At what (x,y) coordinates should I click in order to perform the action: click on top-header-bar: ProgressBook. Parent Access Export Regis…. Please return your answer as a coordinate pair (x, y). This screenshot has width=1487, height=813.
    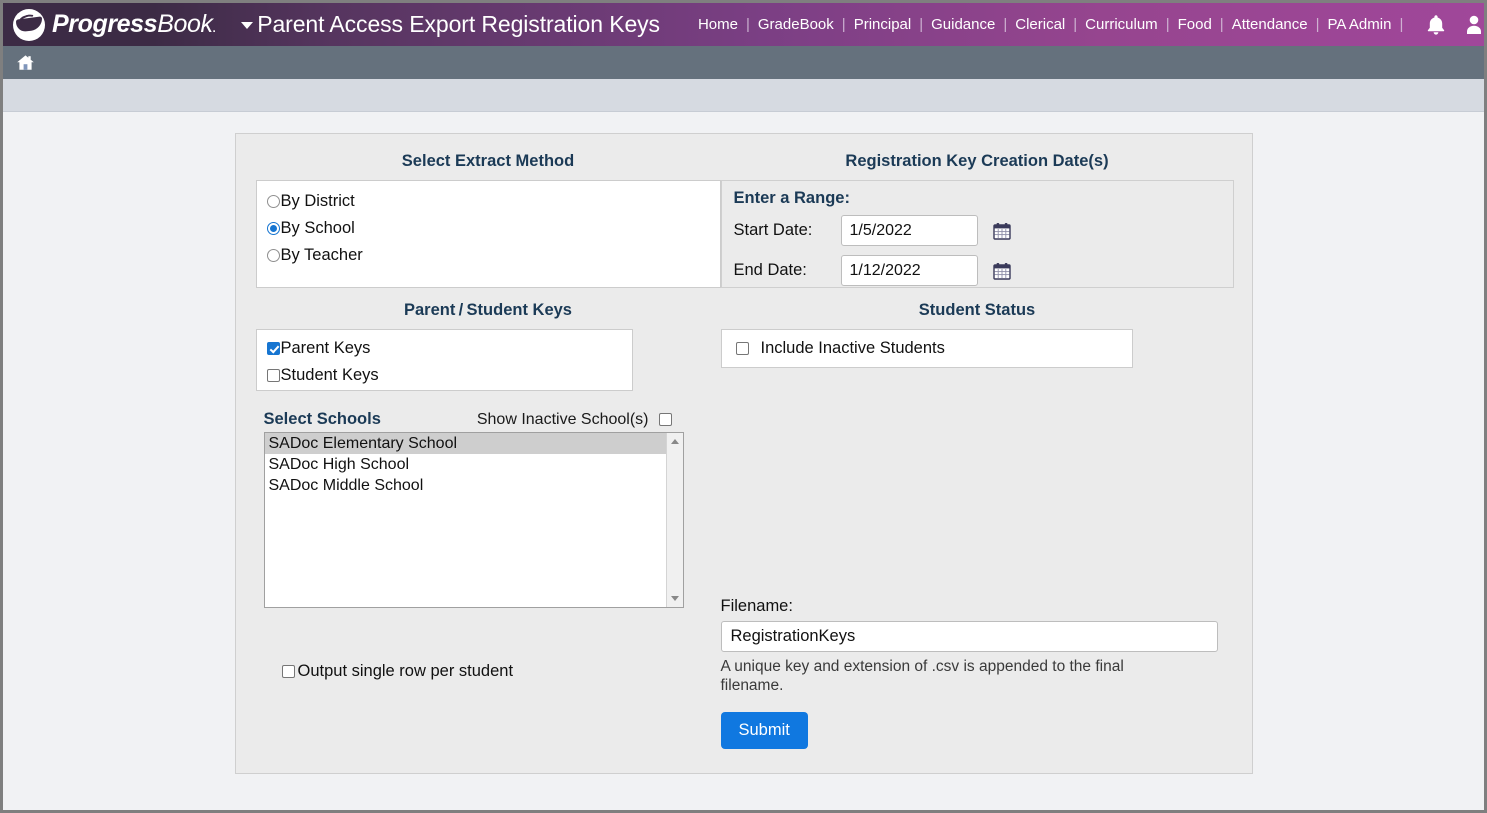
    Looking at the image, I should click on (743, 24).